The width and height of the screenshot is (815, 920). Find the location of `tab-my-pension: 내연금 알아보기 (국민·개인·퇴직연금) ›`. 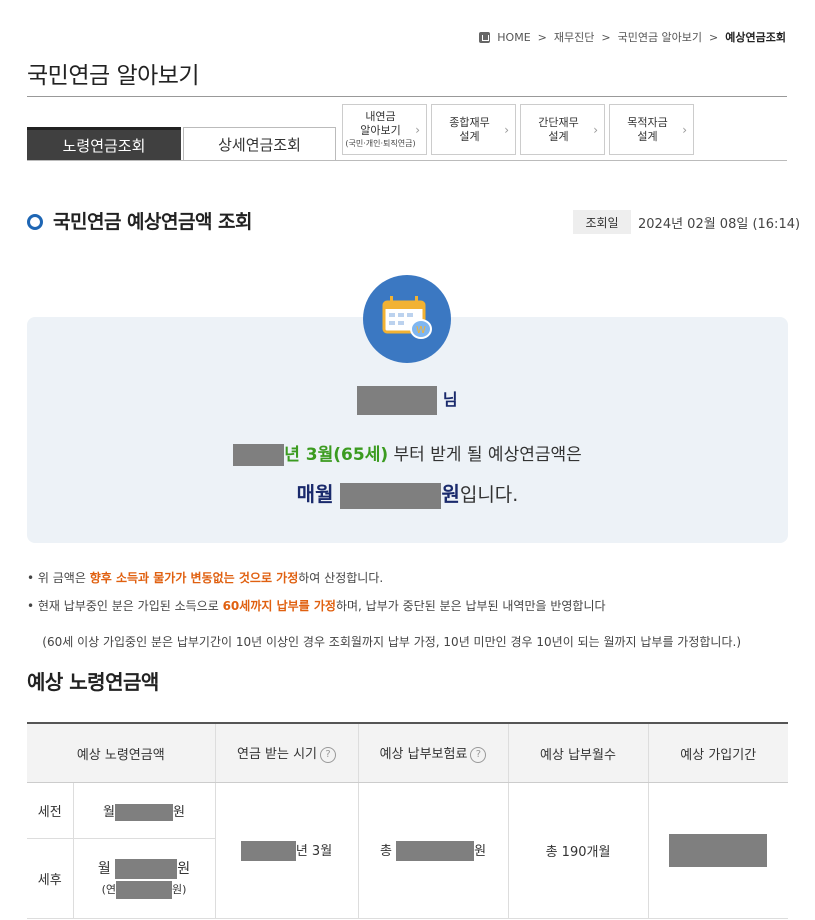

tab-my-pension: 내연금 알아보기 (국민·개인·퇴직연금) › is located at coordinates (384, 129).